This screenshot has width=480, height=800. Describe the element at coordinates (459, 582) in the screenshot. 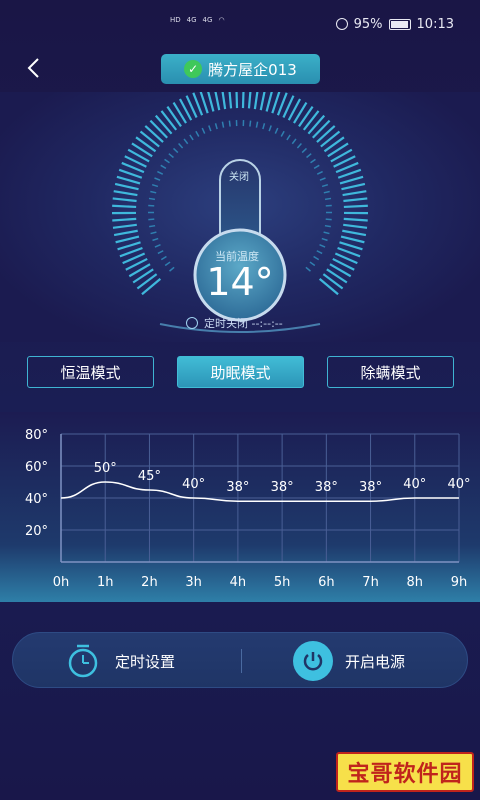

I see `x-tick-label: 9h` at that location.